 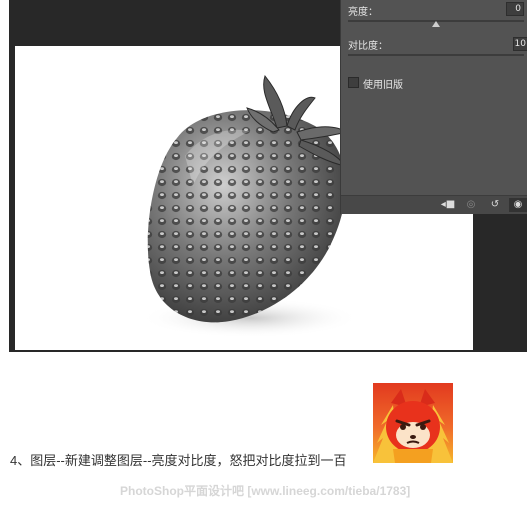 I want to click on contrast-value: 10, so click(x=520, y=44).